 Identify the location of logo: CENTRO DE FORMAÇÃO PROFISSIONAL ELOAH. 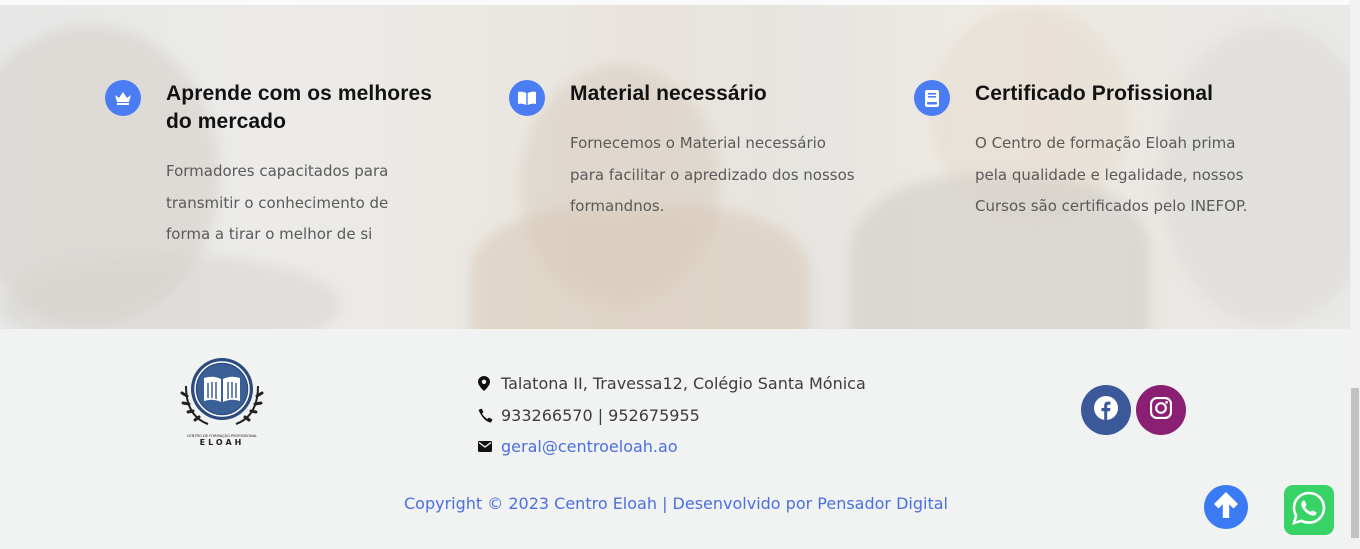
(223, 403).